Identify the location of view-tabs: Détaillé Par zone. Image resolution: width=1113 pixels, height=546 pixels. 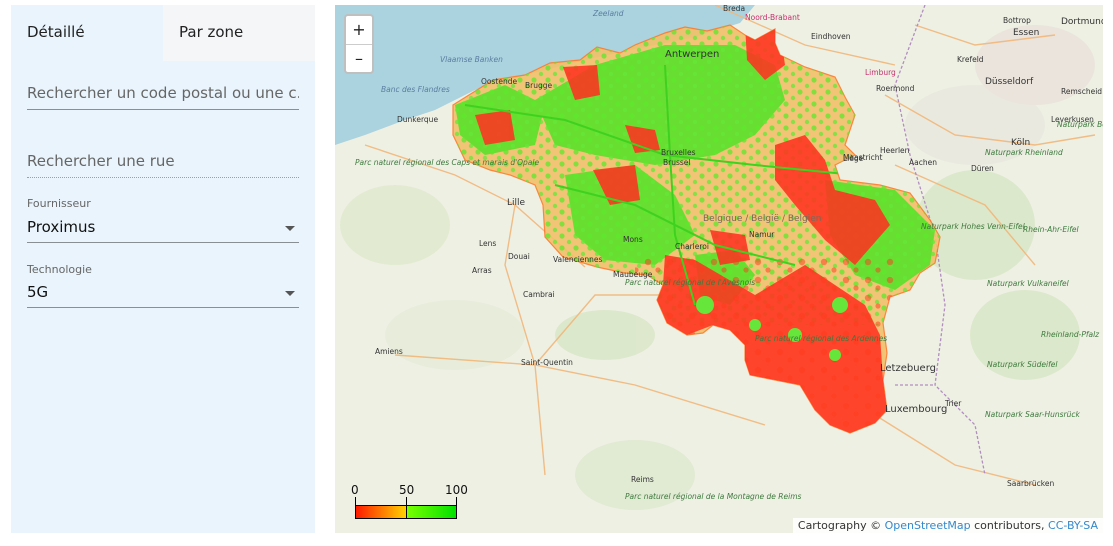
(163, 33).